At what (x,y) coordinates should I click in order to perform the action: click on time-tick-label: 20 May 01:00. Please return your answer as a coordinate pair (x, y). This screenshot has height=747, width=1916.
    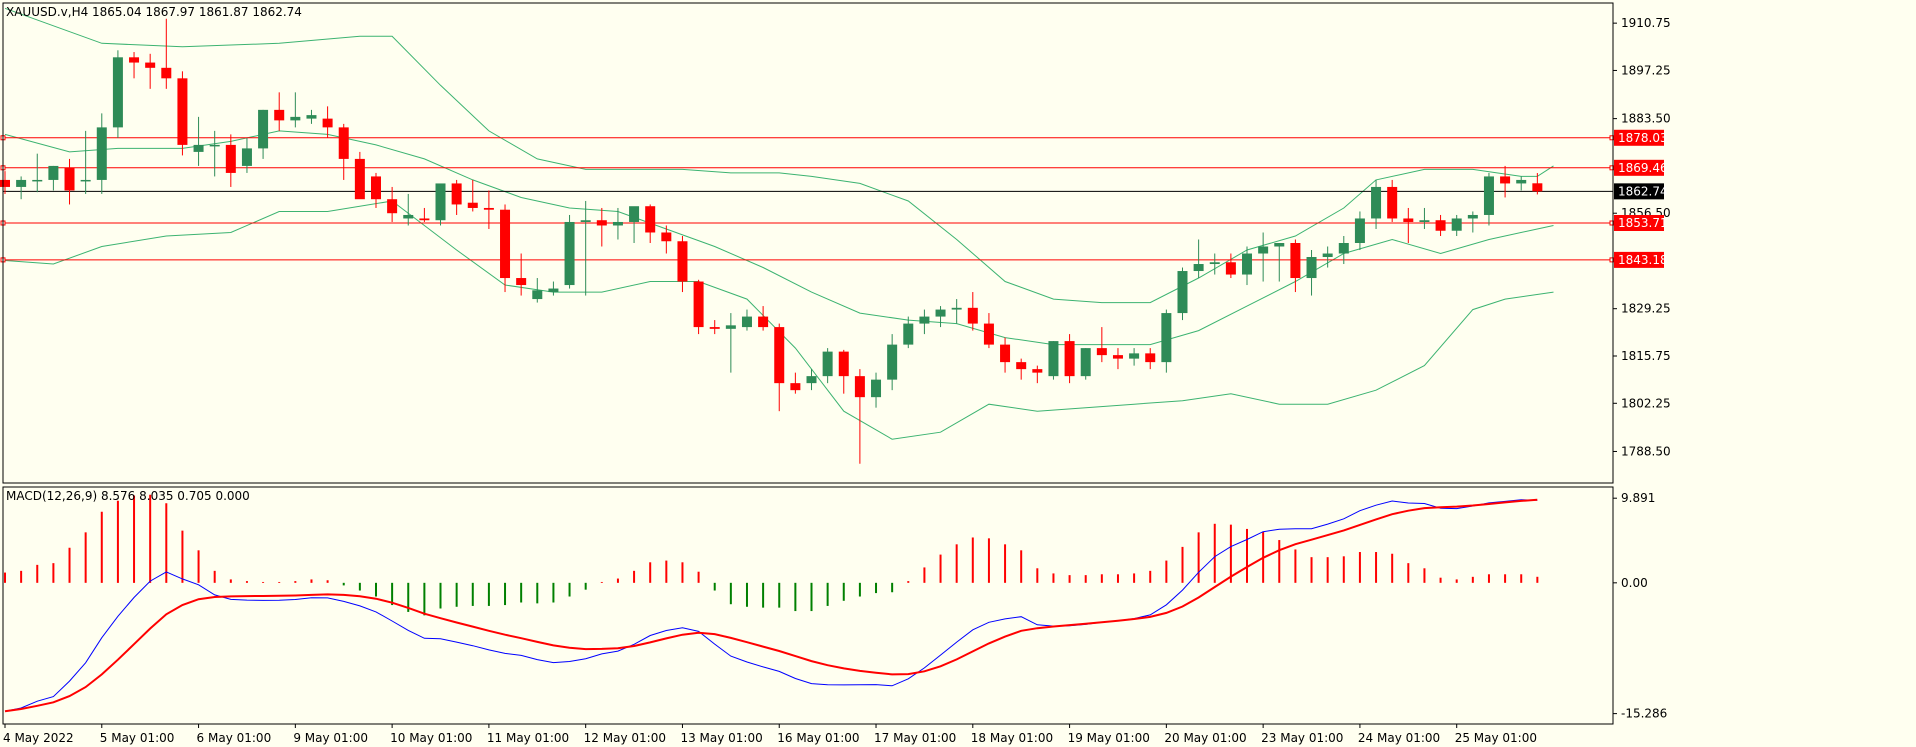
    Looking at the image, I should click on (1205, 738).